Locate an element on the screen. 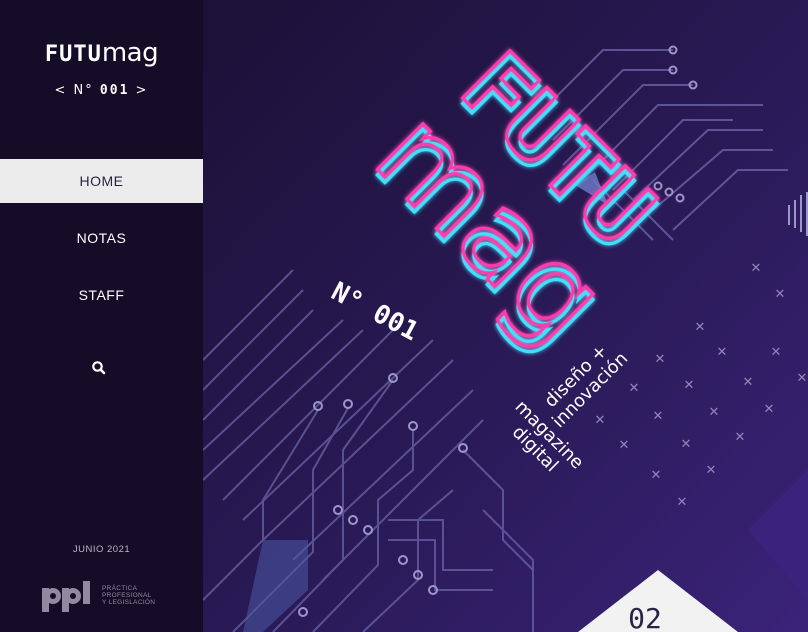  issue-number: < N° 001 > is located at coordinates (101, 90).